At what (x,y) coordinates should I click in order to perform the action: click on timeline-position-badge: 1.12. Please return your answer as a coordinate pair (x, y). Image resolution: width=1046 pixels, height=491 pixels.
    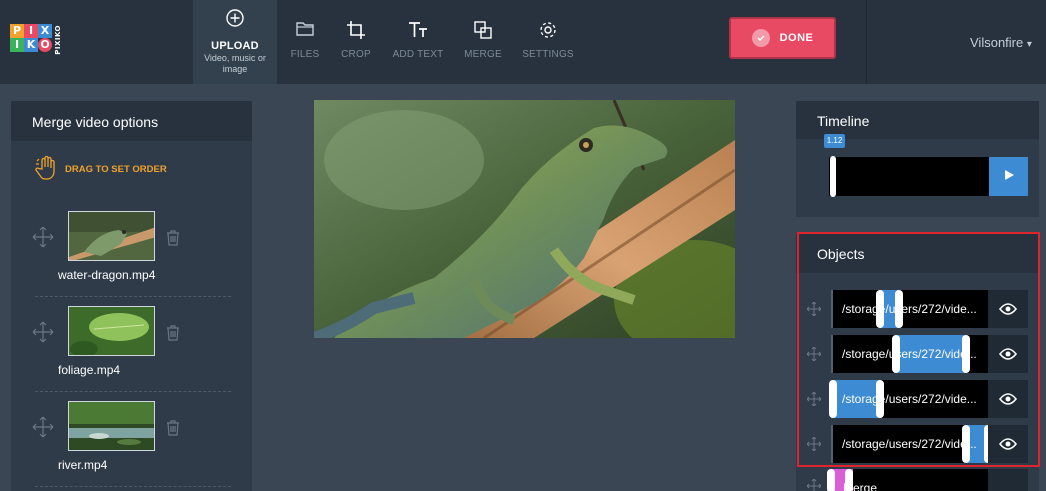
    Looking at the image, I should click on (834, 141).